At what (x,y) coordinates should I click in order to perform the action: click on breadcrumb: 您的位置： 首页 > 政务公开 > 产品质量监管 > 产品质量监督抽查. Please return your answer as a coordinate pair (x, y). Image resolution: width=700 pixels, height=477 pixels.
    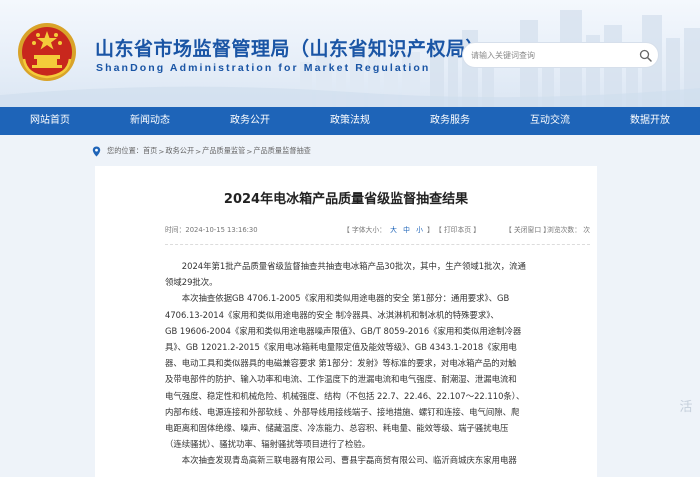
    Looking at the image, I should click on (201, 151).